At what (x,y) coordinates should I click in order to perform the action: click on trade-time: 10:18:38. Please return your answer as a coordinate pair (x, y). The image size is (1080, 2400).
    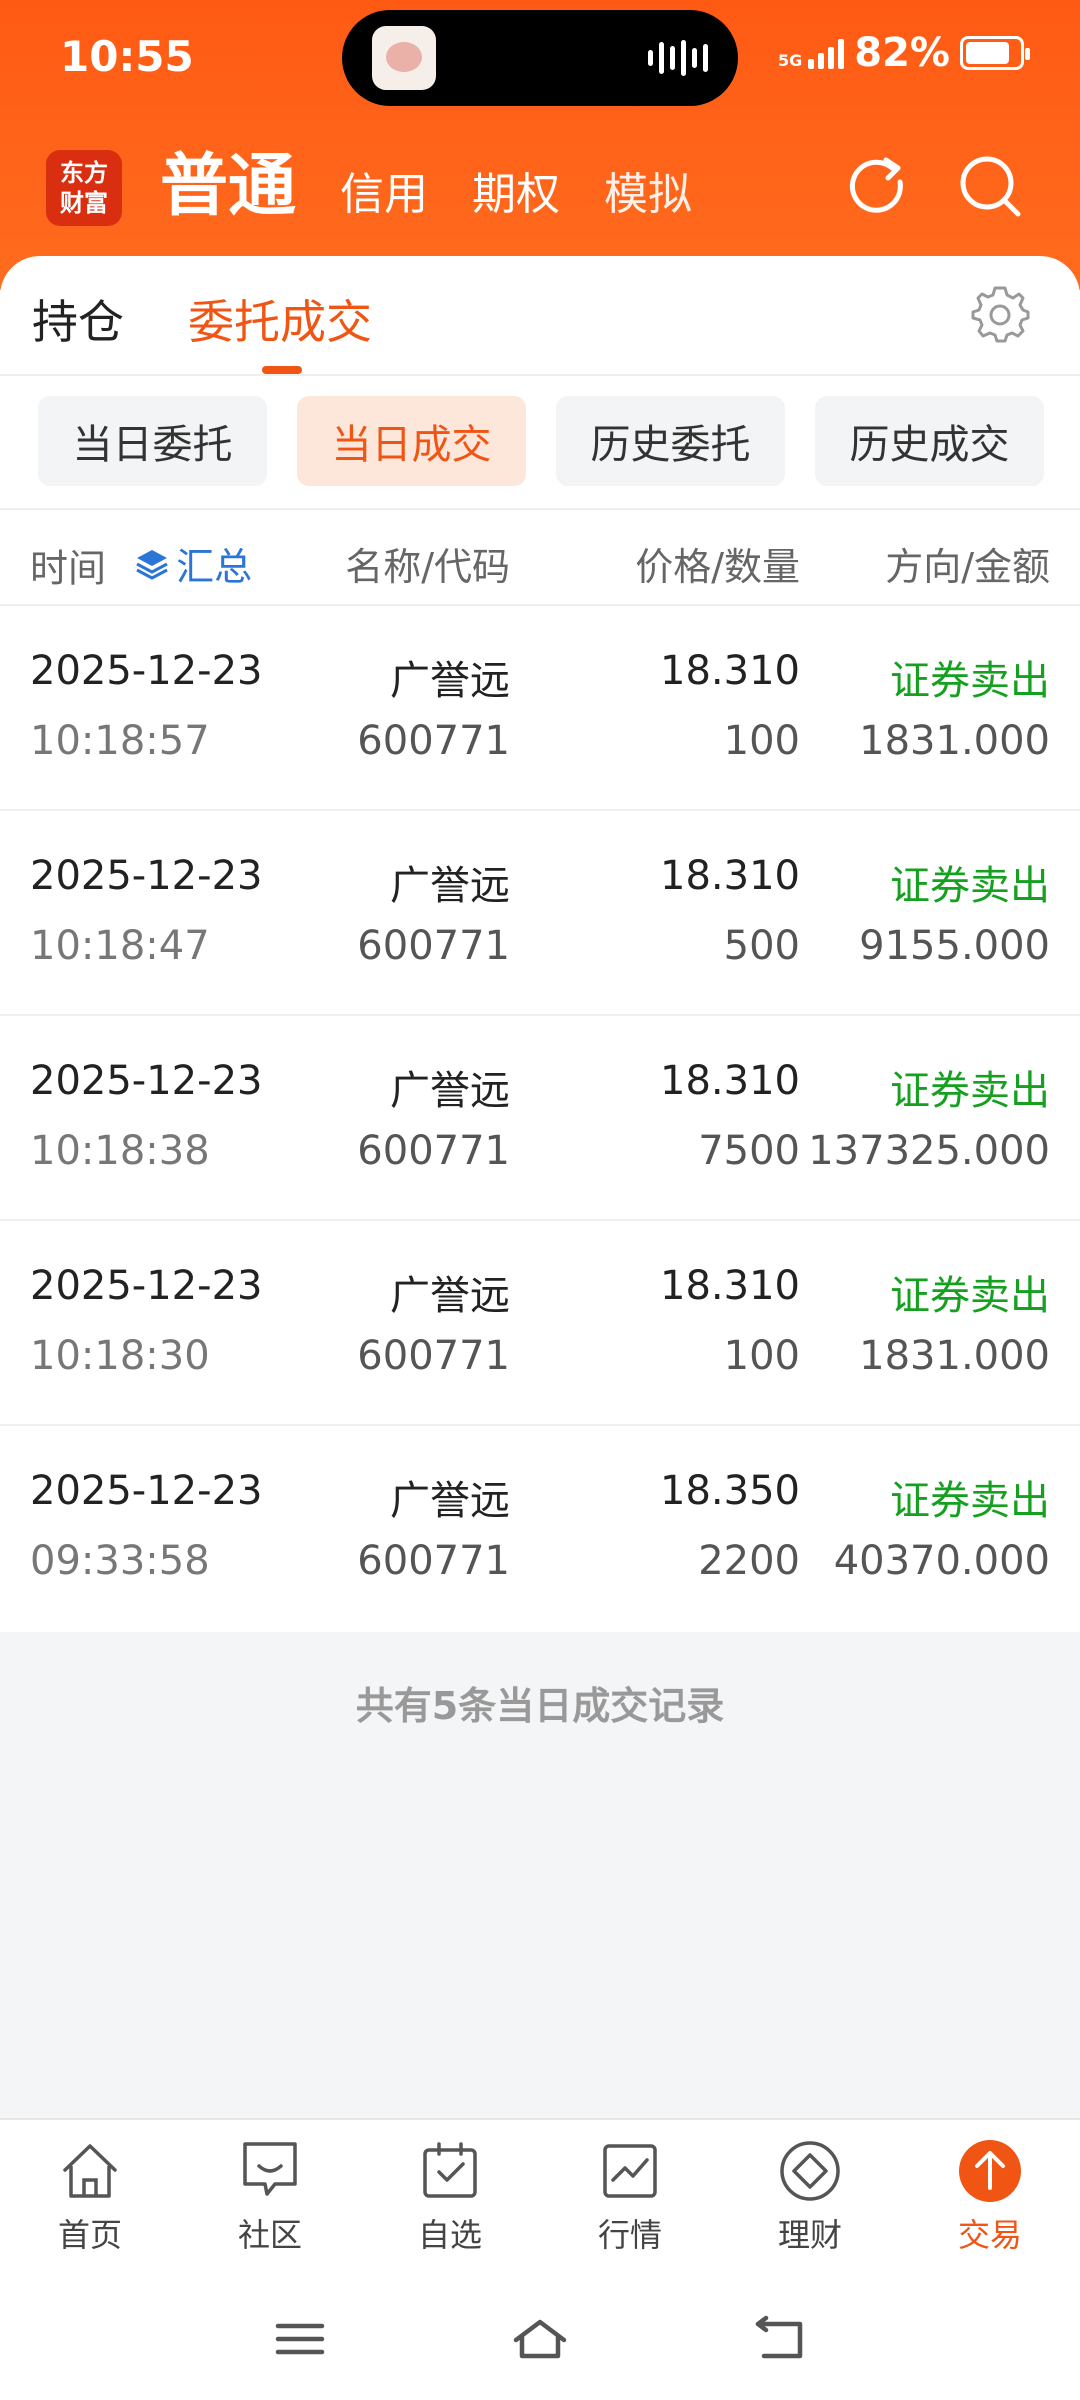
    Looking at the image, I should click on (120, 1151).